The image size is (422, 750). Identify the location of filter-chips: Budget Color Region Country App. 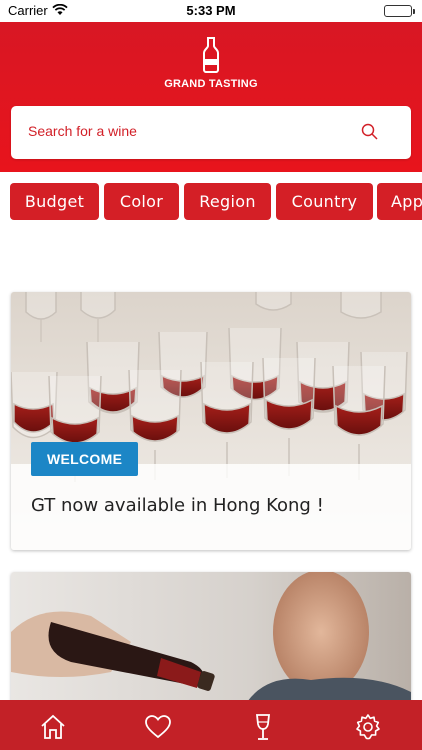
(211, 202).